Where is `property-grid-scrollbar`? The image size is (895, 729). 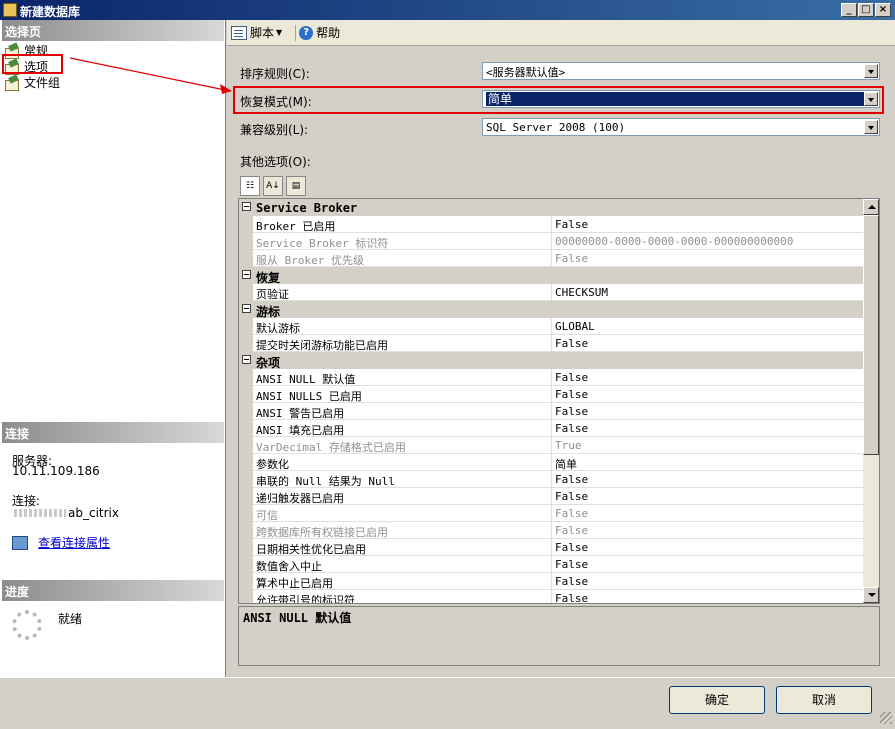
property-grid-scrollbar is located at coordinates (871, 401).